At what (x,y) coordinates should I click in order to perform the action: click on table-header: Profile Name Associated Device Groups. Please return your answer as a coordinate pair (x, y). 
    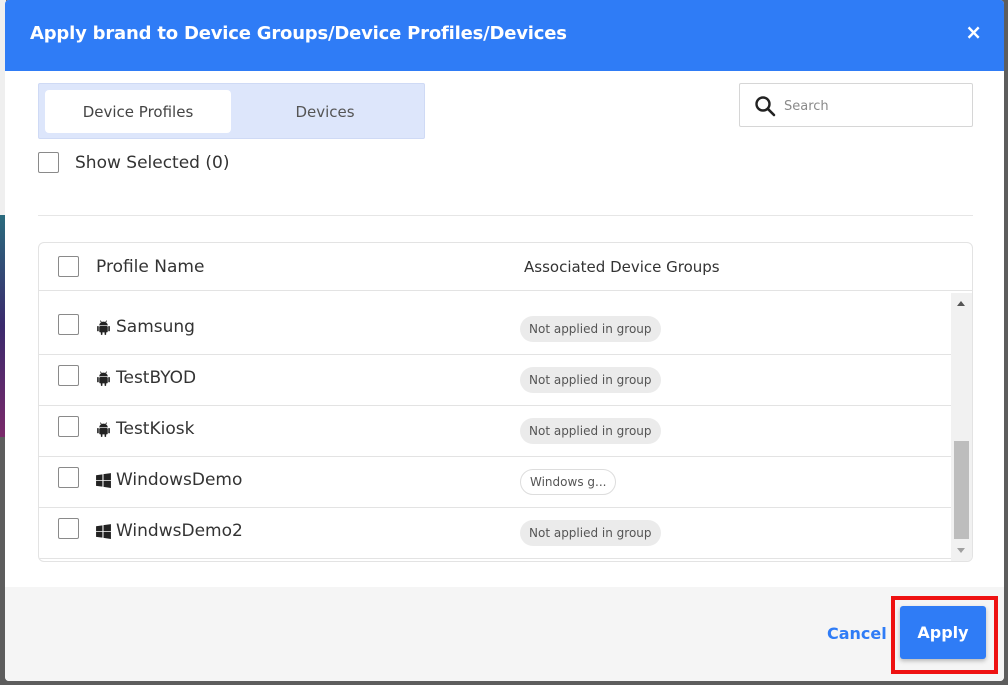
    Looking at the image, I should click on (505, 267).